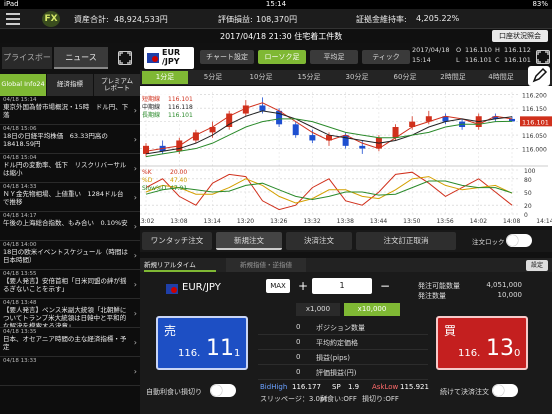 The image size is (552, 414). What do you see at coordinates (372, 309) in the screenshot?
I see `unit-10000-button: x10,000` at bounding box center [372, 309].